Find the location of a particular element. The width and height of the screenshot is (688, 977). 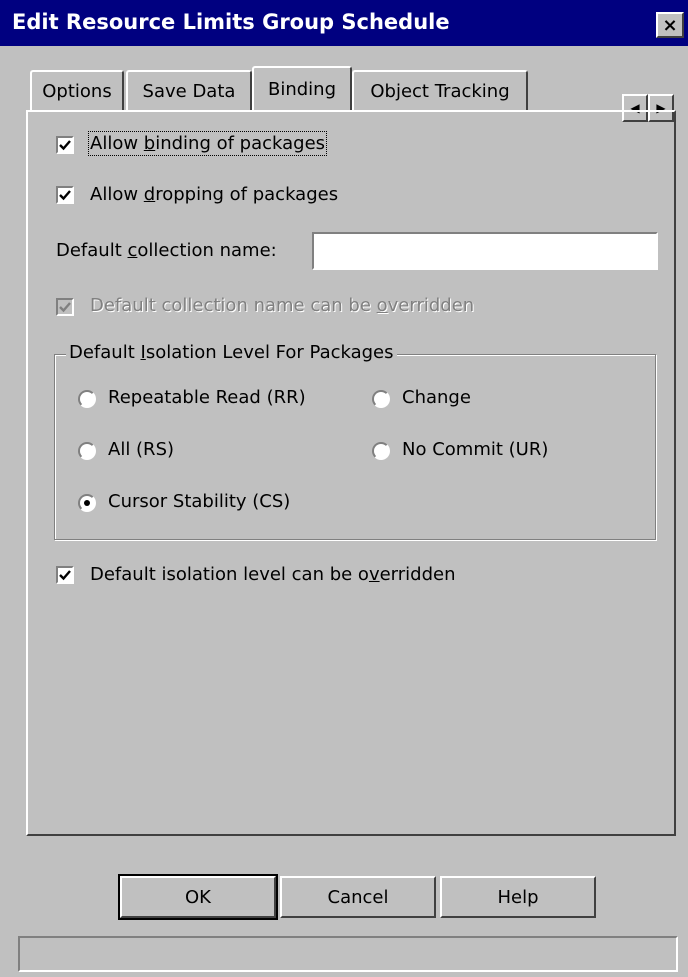

radio-cursor-stability is located at coordinates (87, 503).